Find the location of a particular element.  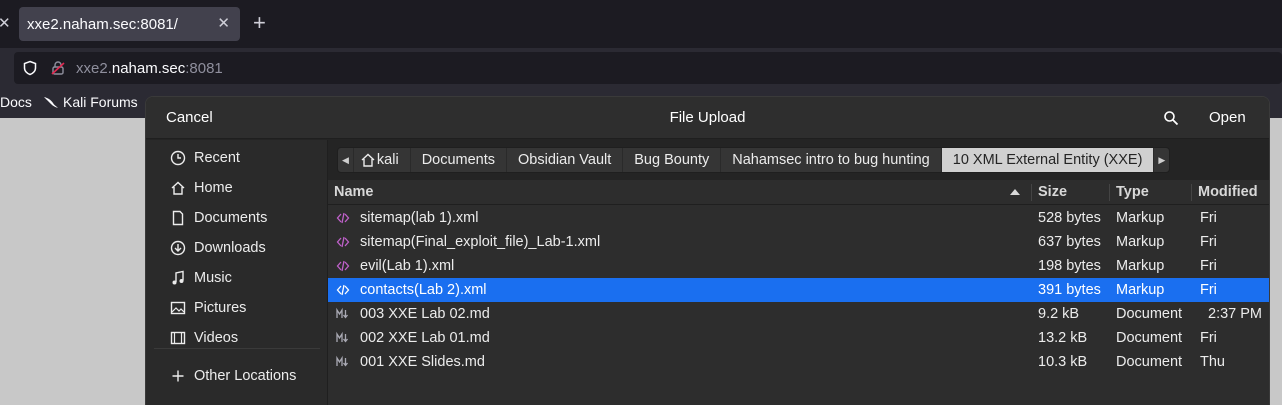

breadcrumb-documents: Documents is located at coordinates (459, 160).